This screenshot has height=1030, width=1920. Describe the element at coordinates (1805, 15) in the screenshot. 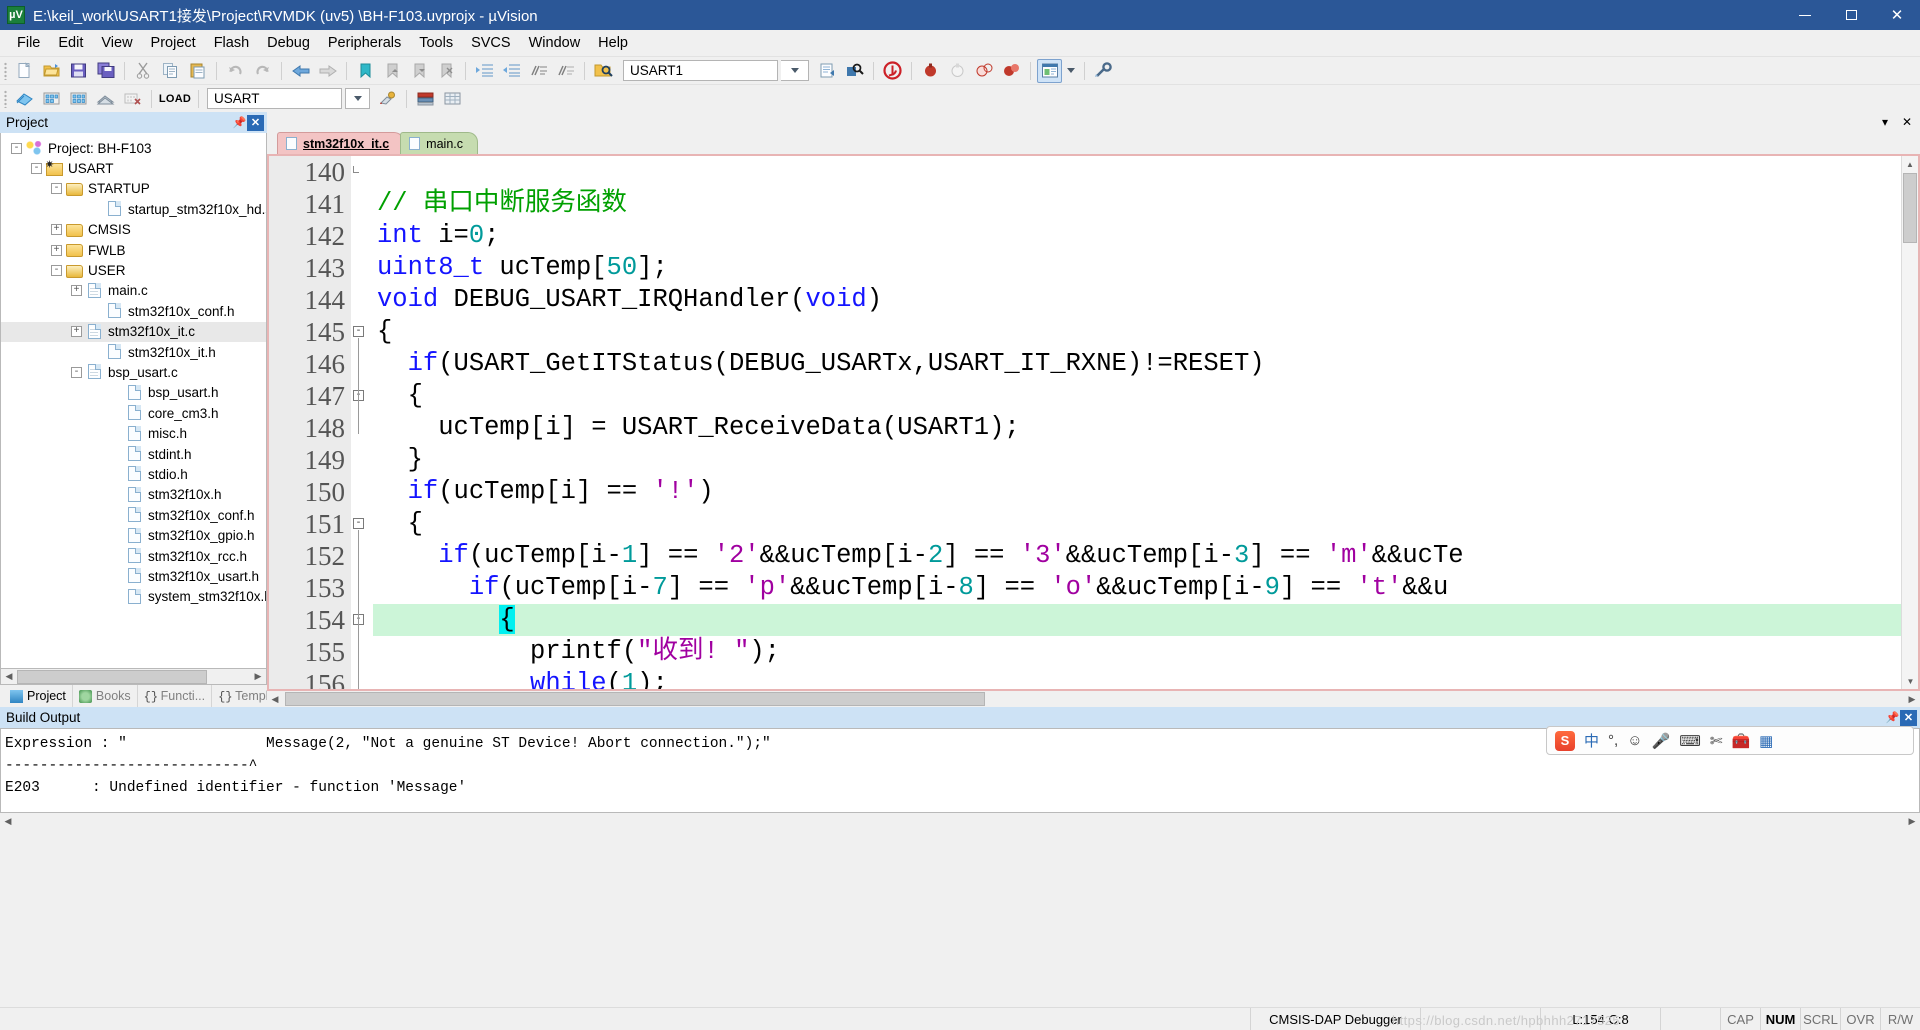

I see `minimize-button` at that location.